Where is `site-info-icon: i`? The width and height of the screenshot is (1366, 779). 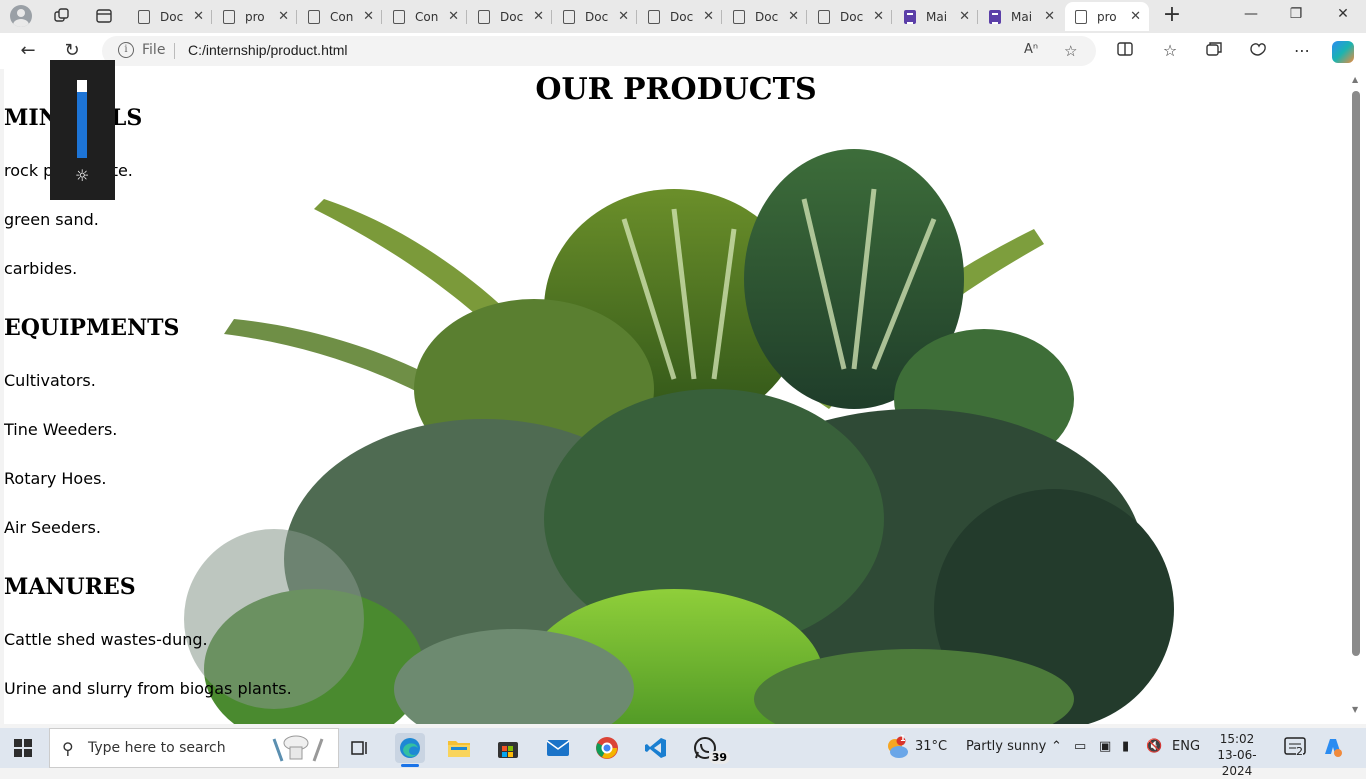
site-info-icon: i is located at coordinates (126, 50).